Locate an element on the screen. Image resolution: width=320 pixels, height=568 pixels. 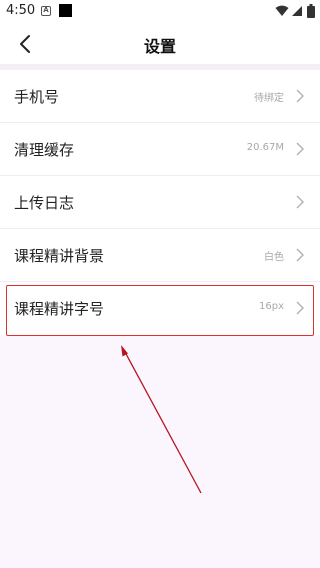
page-title: 设置 is located at coordinates (159, 46).